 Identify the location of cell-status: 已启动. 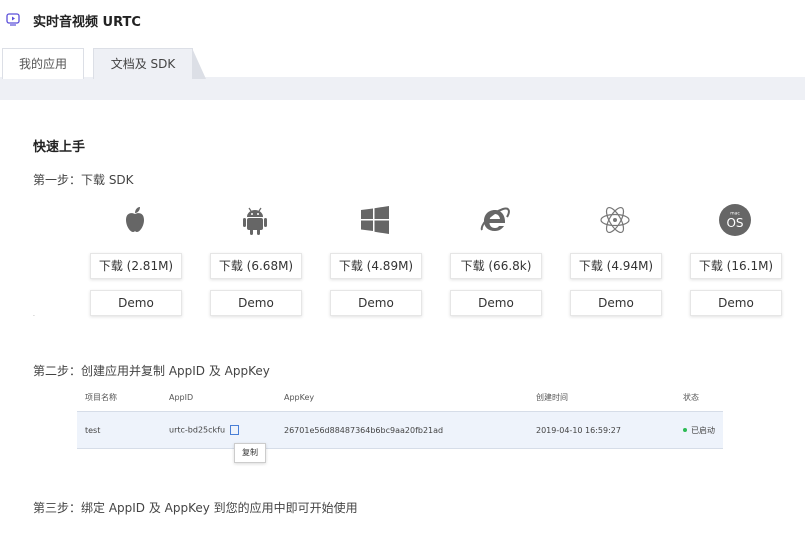
(703, 430).